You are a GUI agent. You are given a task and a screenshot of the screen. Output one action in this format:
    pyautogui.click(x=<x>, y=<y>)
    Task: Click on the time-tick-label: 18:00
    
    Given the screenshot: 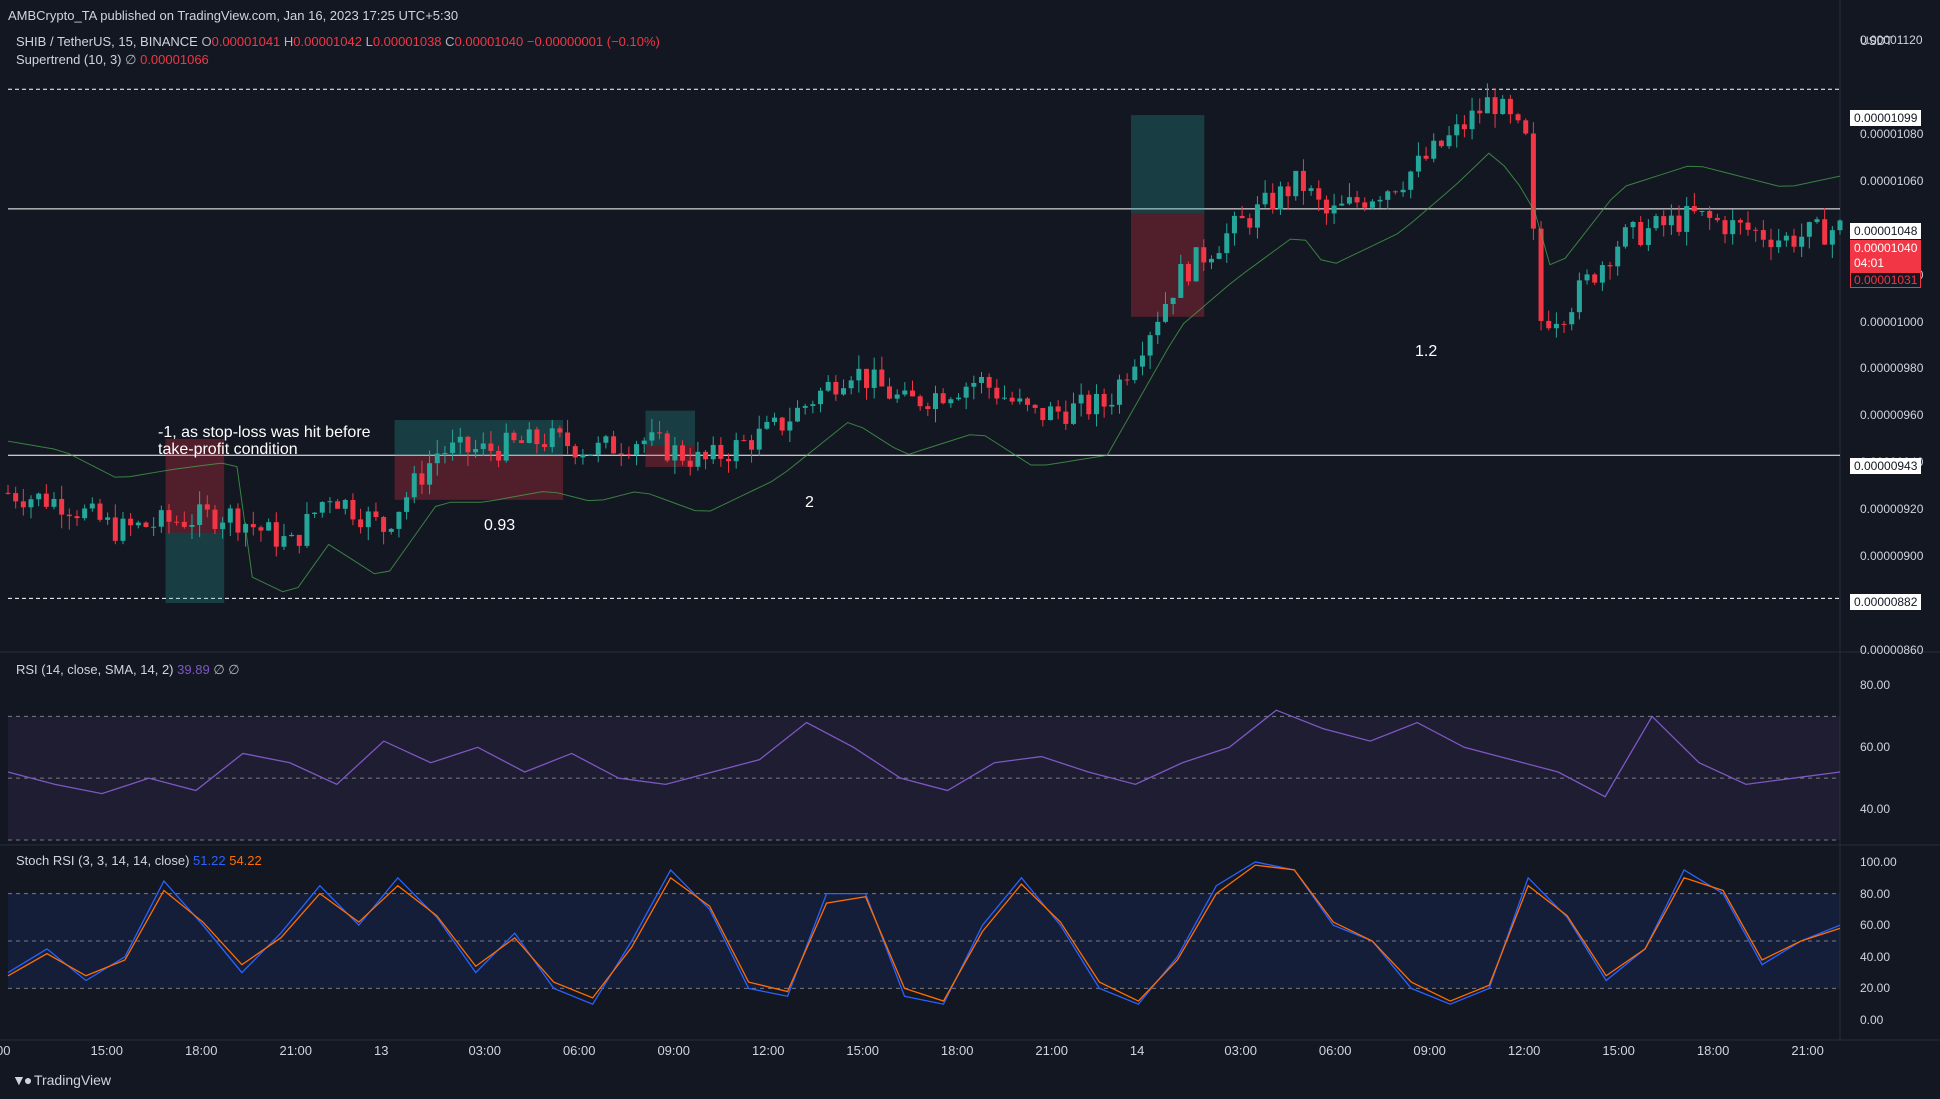 What is the action you would take?
    pyautogui.click(x=957, y=1050)
    